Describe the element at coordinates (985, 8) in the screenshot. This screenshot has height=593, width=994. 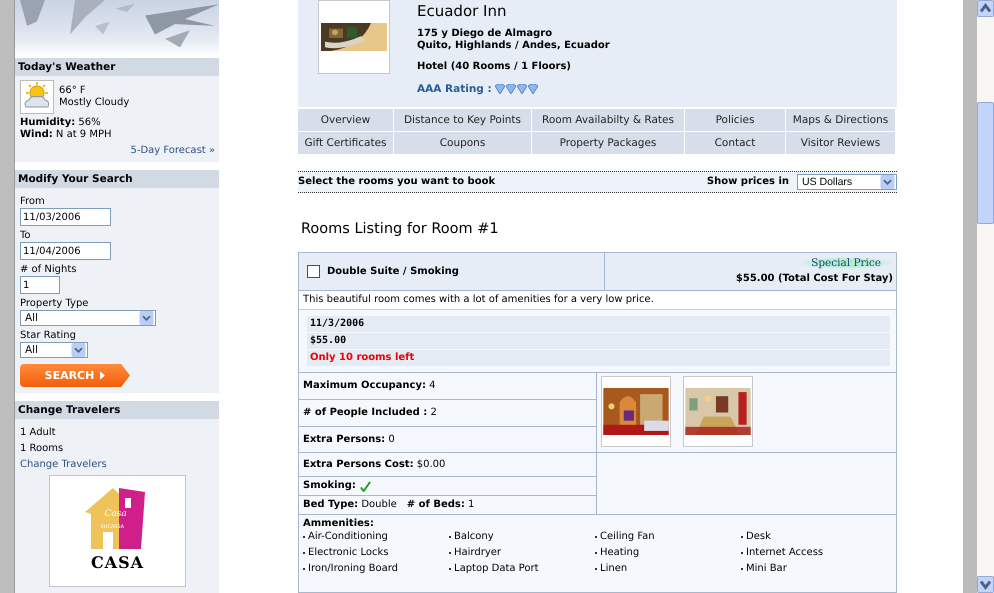
I see `scroll-up-button` at that location.